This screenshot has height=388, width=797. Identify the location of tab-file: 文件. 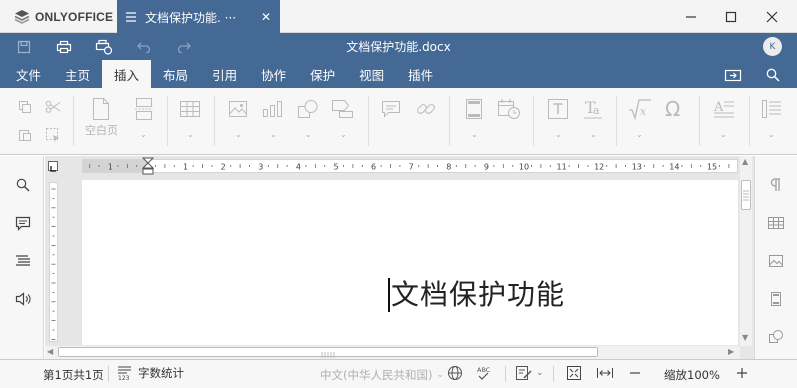
(26, 74).